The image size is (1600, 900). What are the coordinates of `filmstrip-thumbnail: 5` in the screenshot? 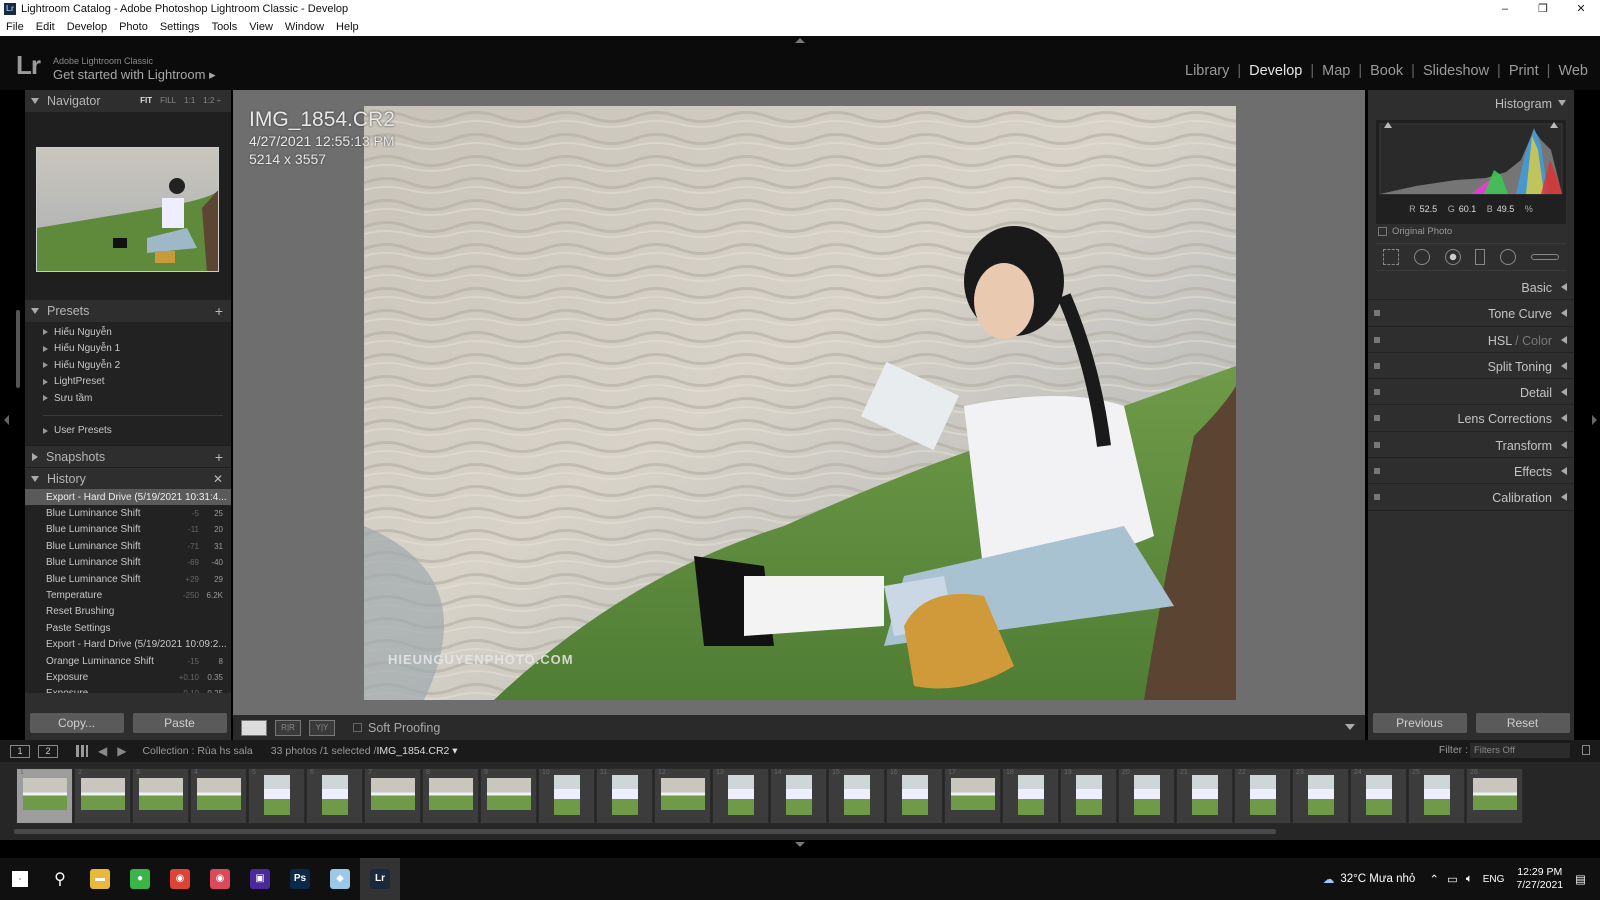 It's located at (276, 796).